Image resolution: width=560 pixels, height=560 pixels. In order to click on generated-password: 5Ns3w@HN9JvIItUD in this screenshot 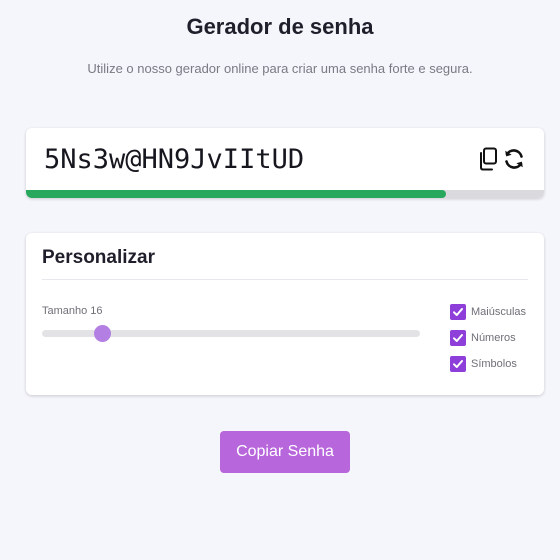, I will do `click(174, 159)`.